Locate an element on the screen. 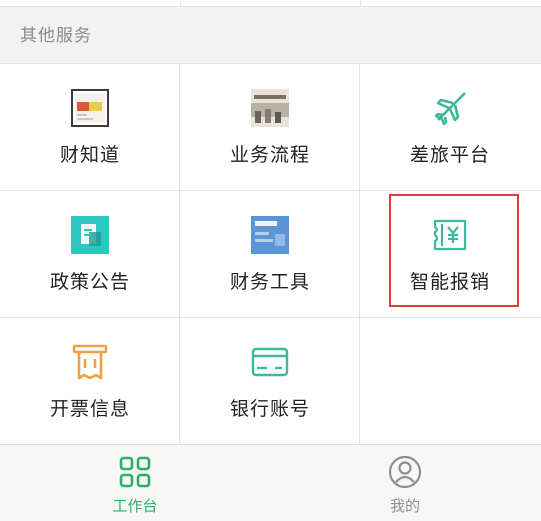  section-header: 其他服务 is located at coordinates (270, 35).